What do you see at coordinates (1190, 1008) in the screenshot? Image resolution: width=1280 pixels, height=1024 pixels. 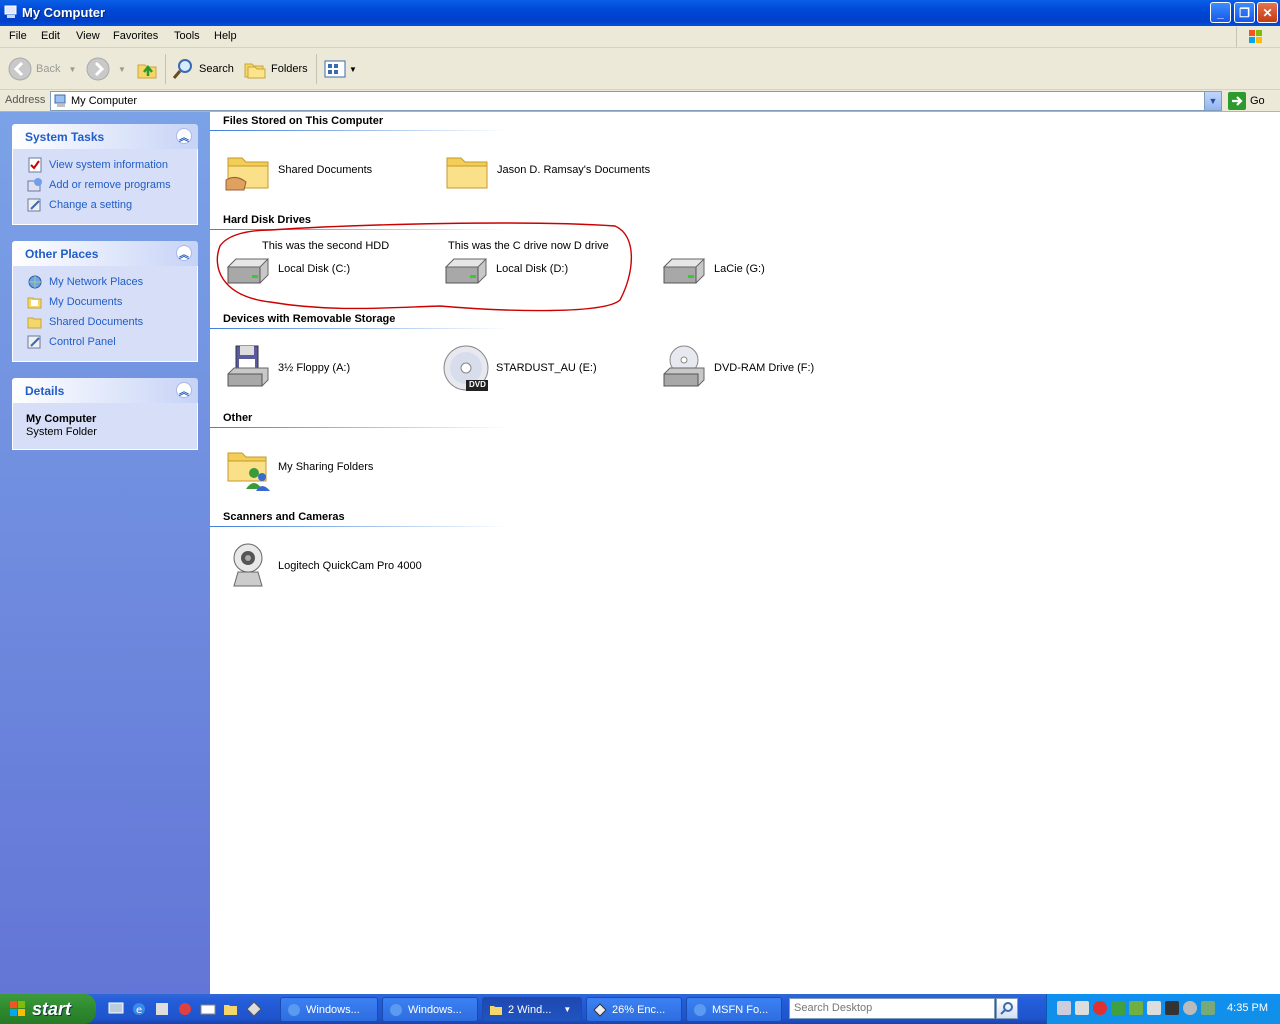 I see `tray-speaker-icon` at bounding box center [1190, 1008].